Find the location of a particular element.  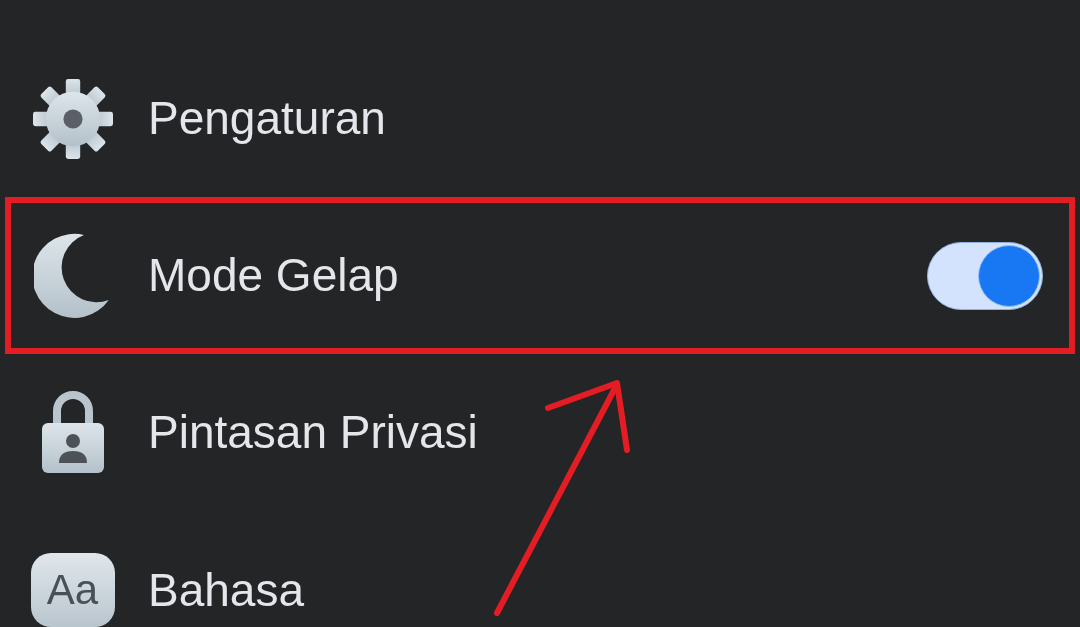

gear-icon is located at coordinates (72, 118).